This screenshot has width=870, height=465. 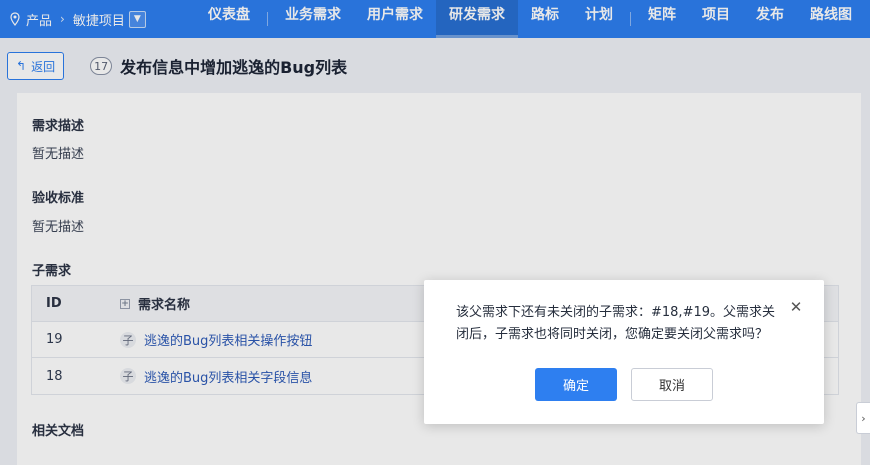 What do you see at coordinates (796, 307) in the screenshot?
I see `close-icon: ✕` at bounding box center [796, 307].